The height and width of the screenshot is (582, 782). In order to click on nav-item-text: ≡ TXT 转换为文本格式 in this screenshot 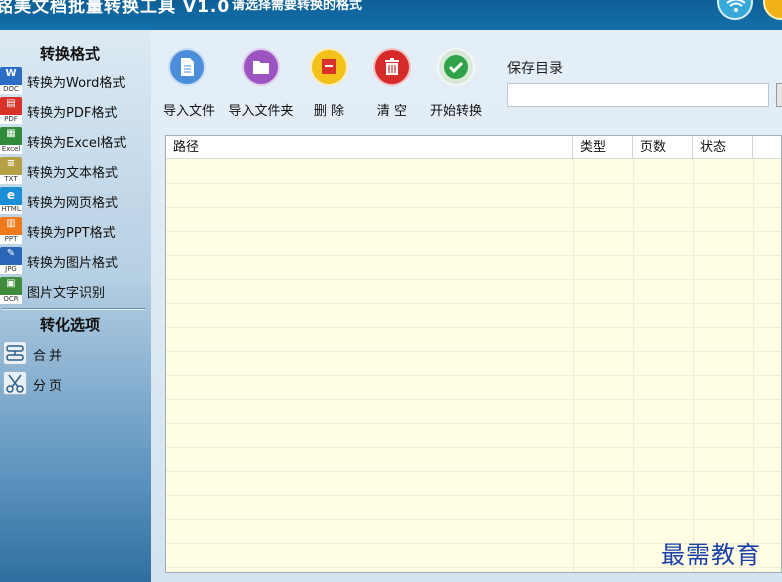, I will do `click(75, 171)`.